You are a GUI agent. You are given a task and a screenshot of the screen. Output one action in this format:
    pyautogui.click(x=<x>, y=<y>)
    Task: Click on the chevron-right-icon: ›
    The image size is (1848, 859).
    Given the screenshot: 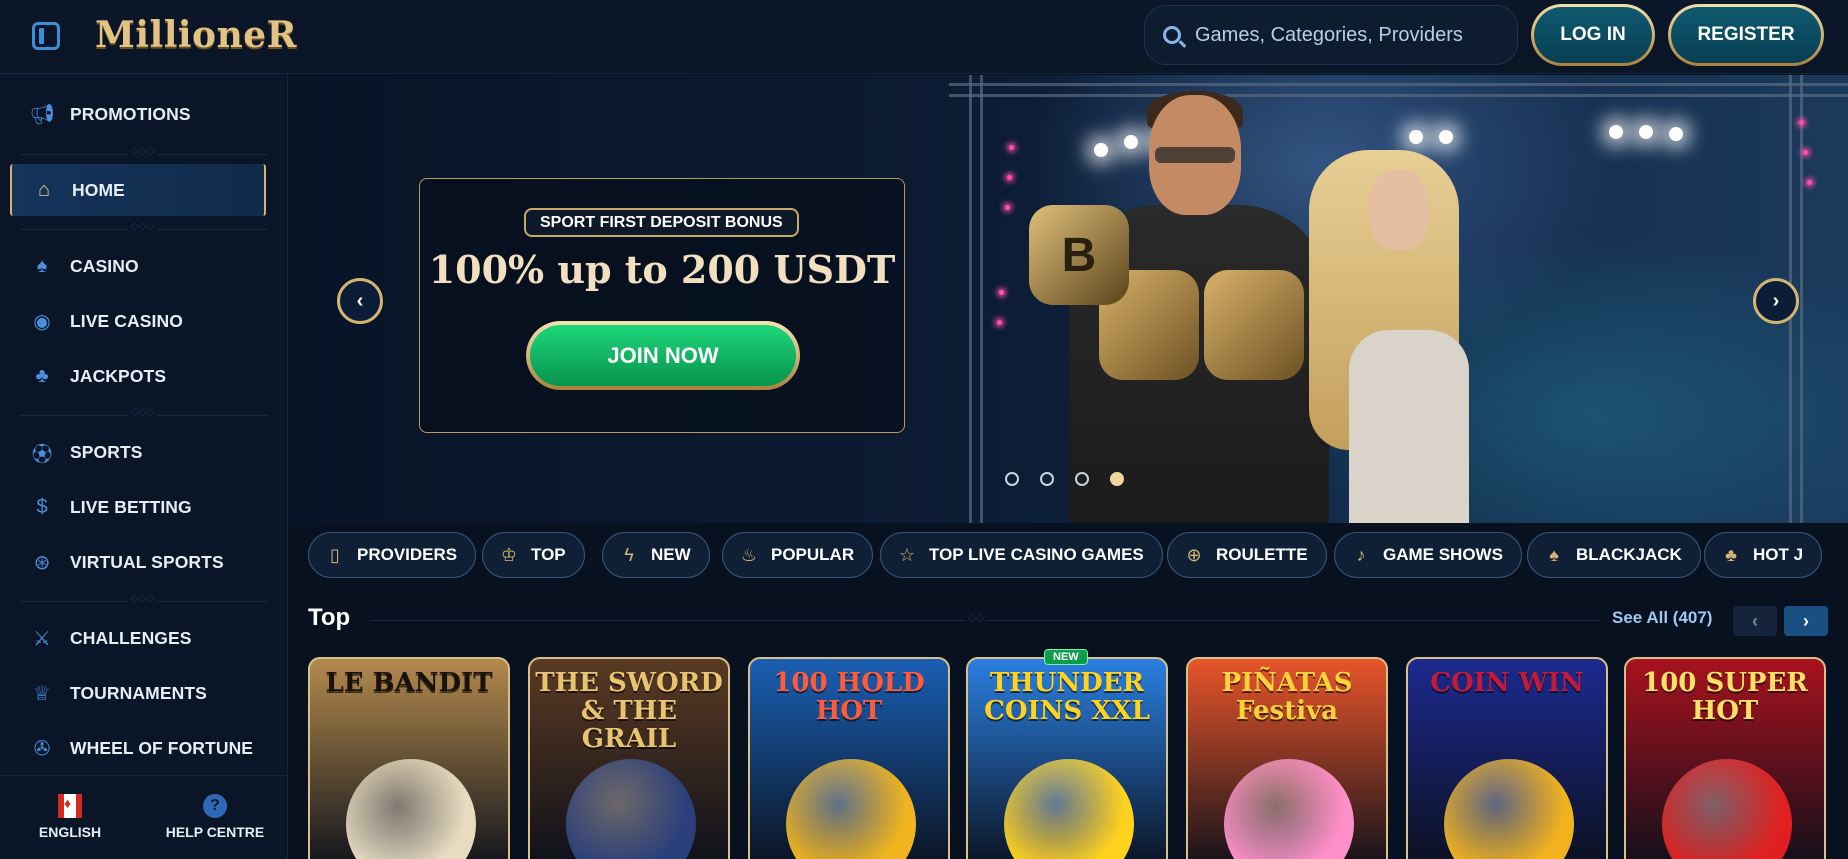 What is the action you would take?
    pyautogui.click(x=1806, y=620)
    